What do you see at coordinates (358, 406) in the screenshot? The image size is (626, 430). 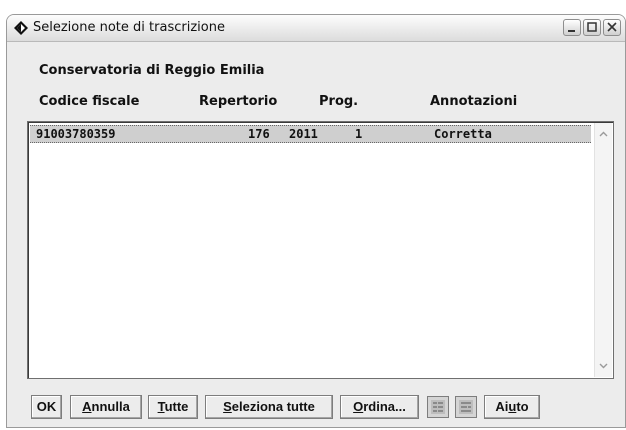 I see `ordina-mnemonic: O` at bounding box center [358, 406].